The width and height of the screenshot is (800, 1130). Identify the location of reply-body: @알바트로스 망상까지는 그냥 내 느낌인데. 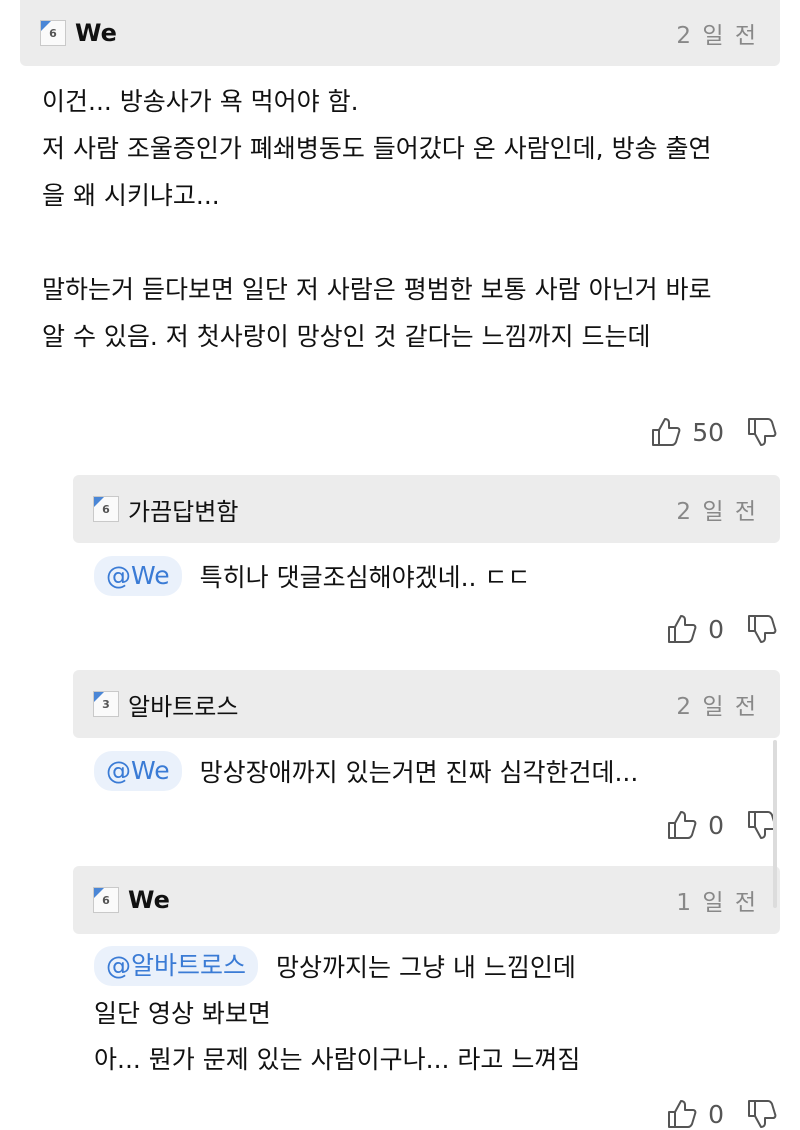
(335, 966).